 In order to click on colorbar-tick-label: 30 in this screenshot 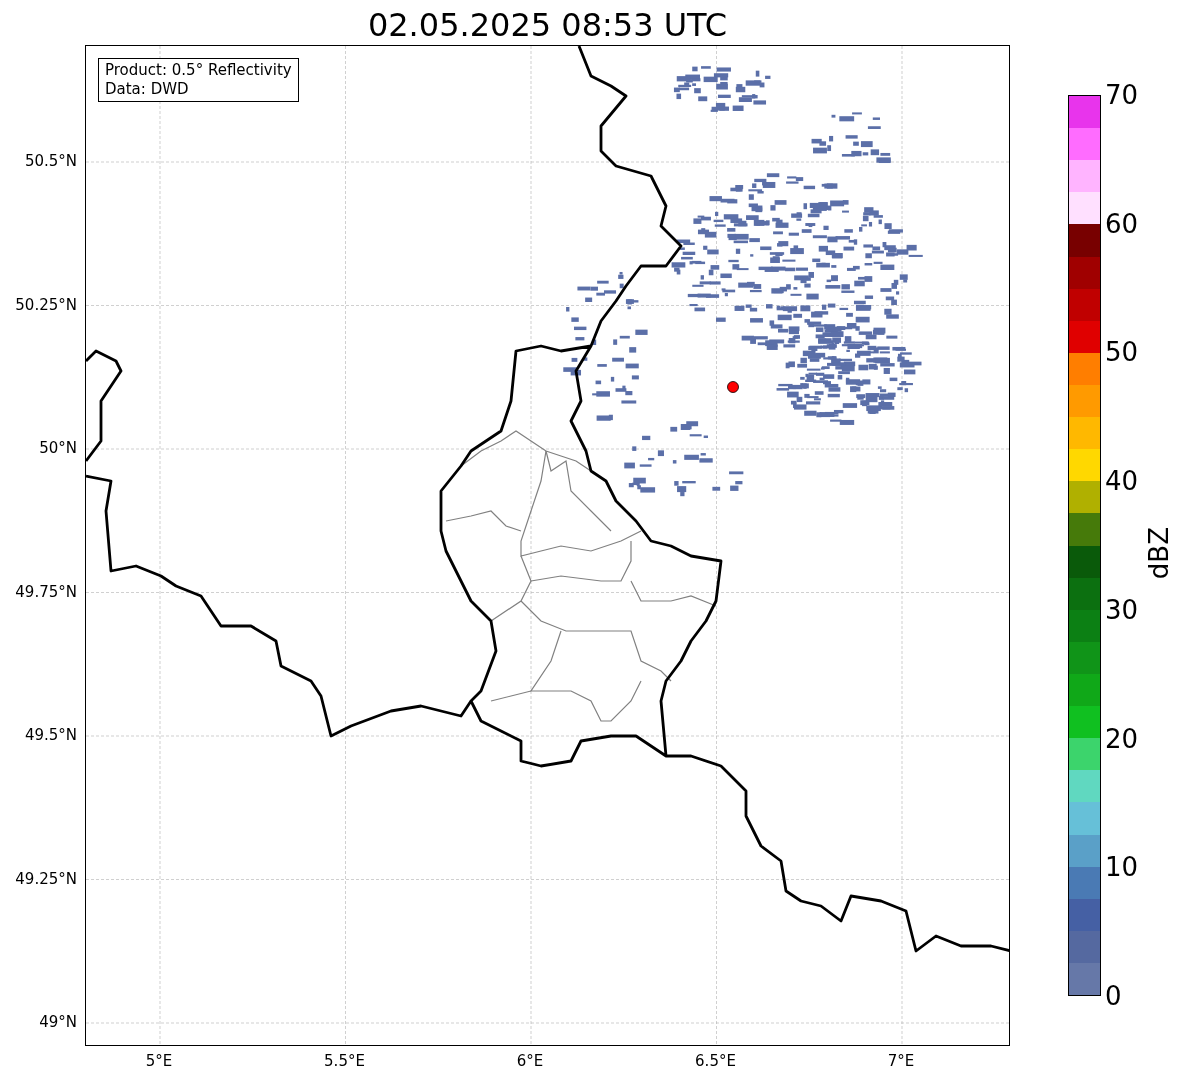, I will do `click(1122, 609)`.